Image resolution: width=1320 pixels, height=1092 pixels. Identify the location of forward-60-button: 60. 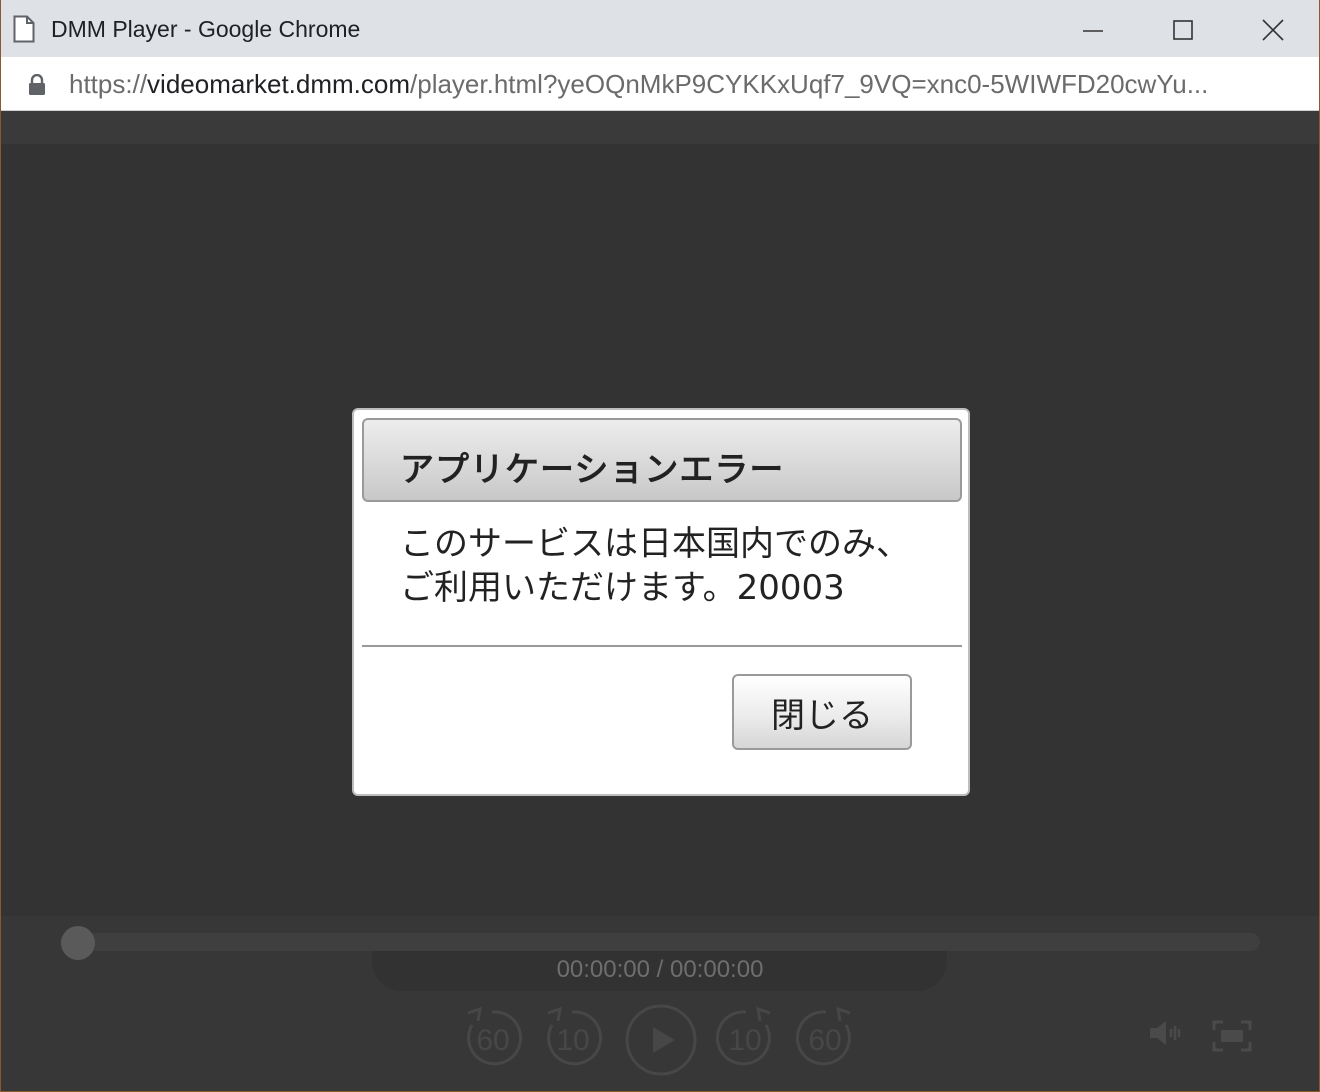
(825, 1038).